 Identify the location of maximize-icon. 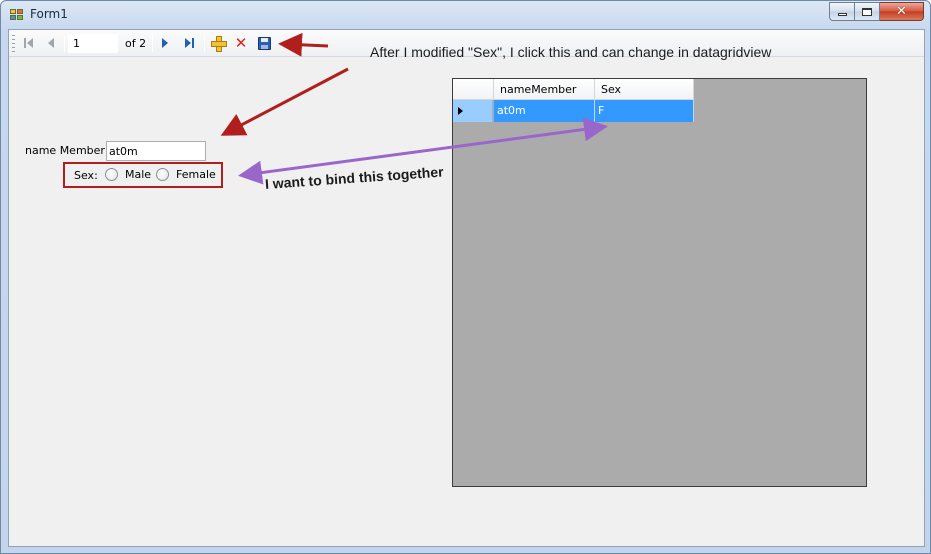
(867, 11).